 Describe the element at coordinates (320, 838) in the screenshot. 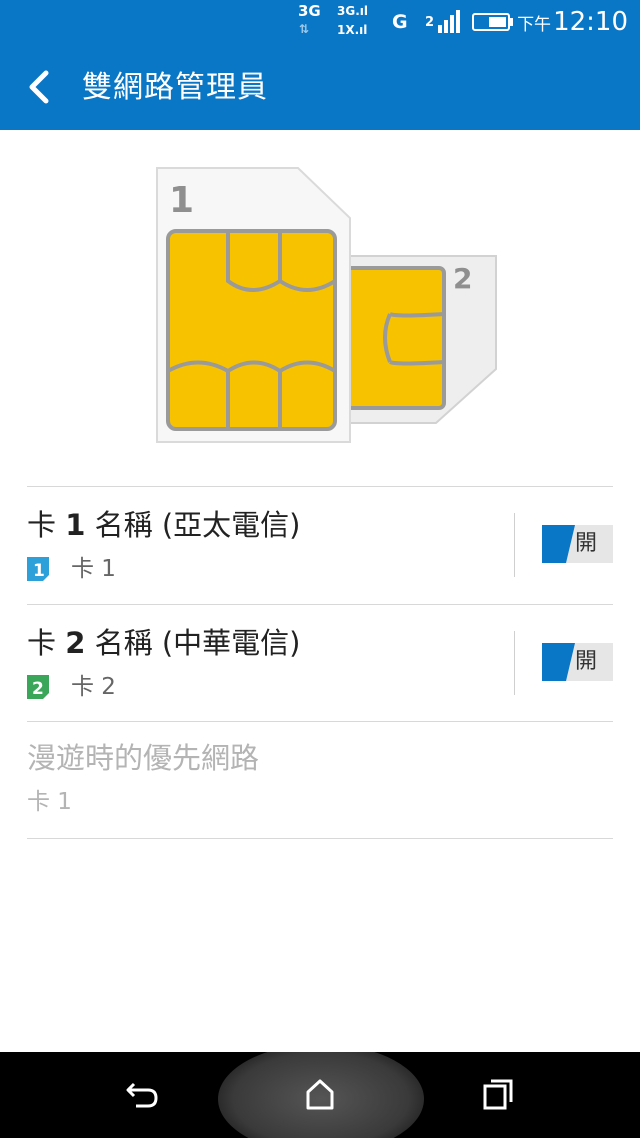

I see `divider` at that location.